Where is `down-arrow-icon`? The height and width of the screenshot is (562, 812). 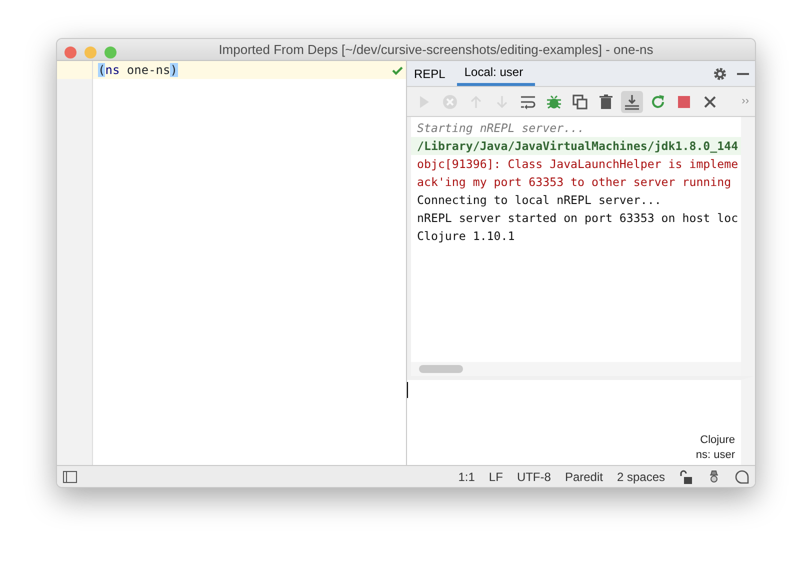 down-arrow-icon is located at coordinates (502, 102).